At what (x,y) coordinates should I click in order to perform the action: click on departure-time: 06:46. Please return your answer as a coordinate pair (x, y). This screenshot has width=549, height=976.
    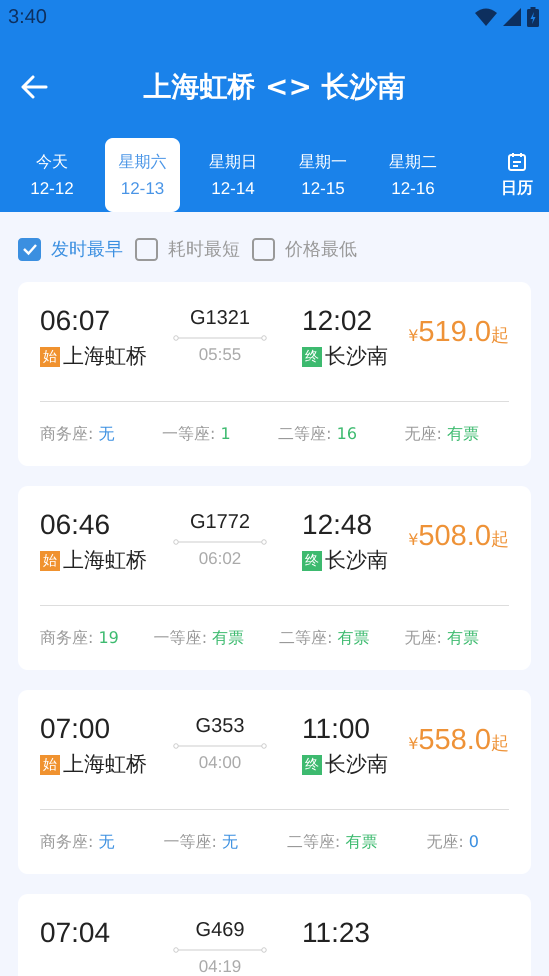
    Looking at the image, I should click on (76, 525).